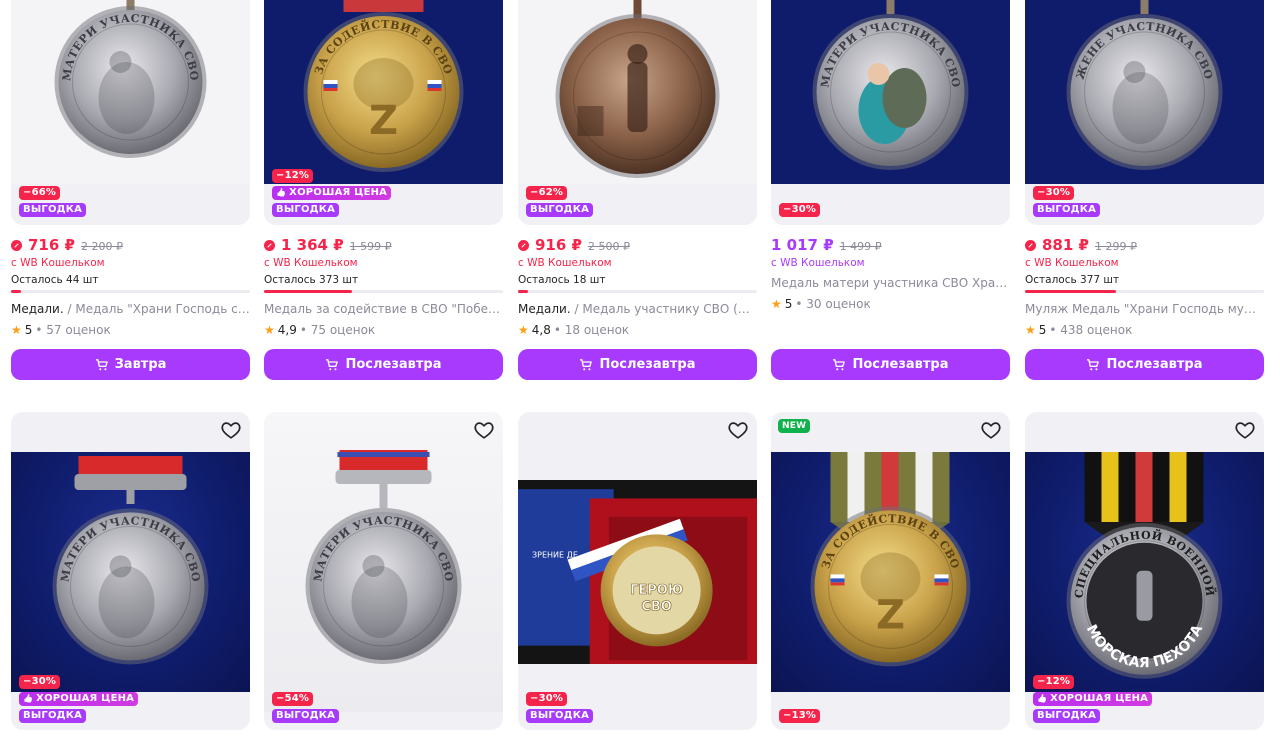  Describe the element at coordinates (637, 89) in the screenshot. I see `medal-image` at that location.